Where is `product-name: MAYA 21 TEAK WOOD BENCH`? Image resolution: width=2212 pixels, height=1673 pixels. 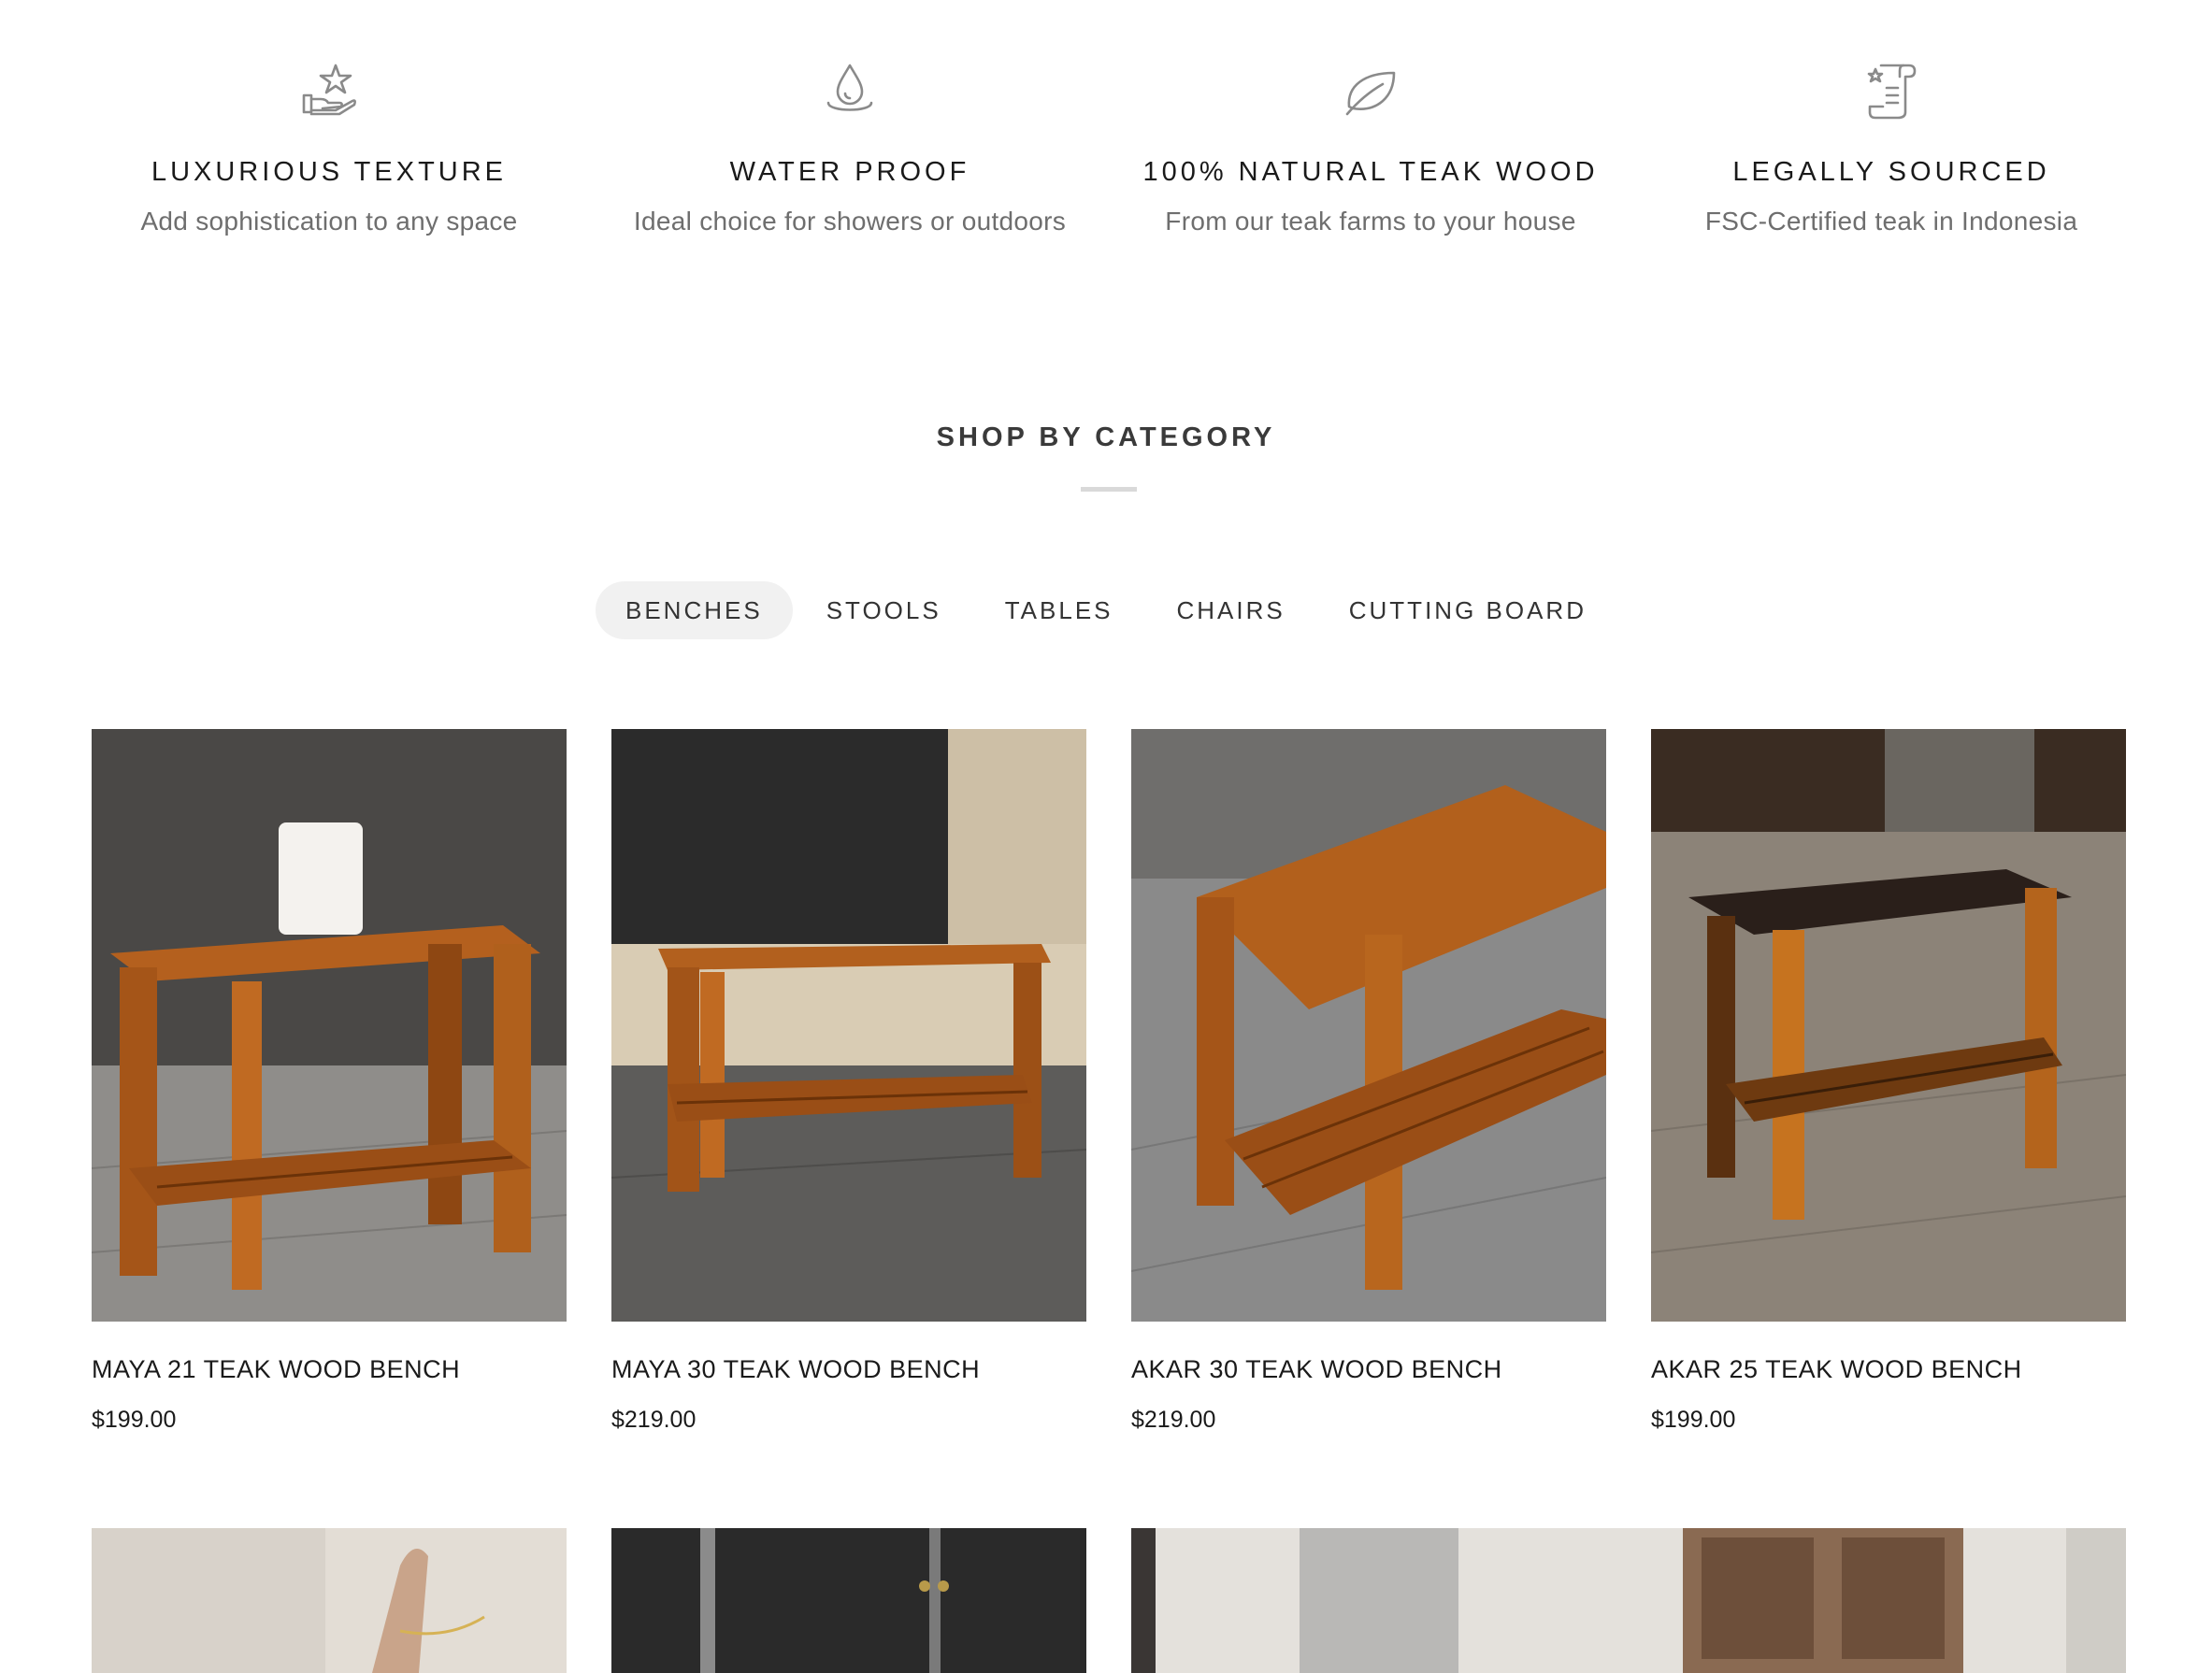
product-name: MAYA 21 TEAK WOOD BENCH is located at coordinates (329, 1369).